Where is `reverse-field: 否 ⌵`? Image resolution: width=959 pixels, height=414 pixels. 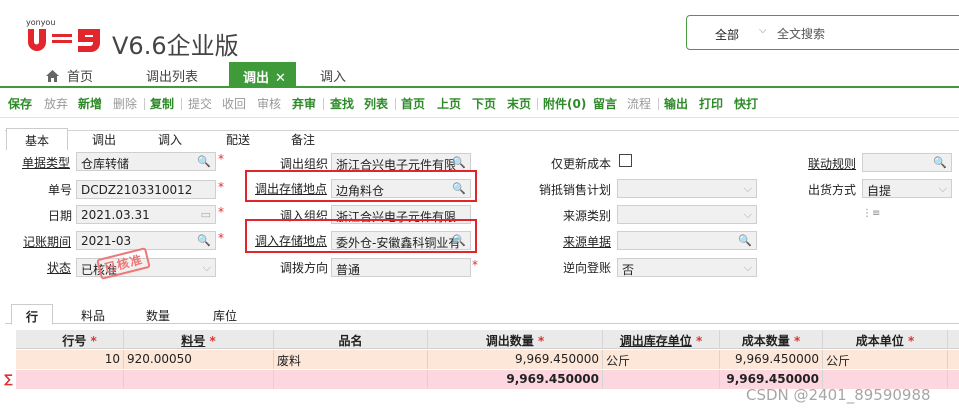
reverse-field: 否 ⌵ is located at coordinates (687, 267).